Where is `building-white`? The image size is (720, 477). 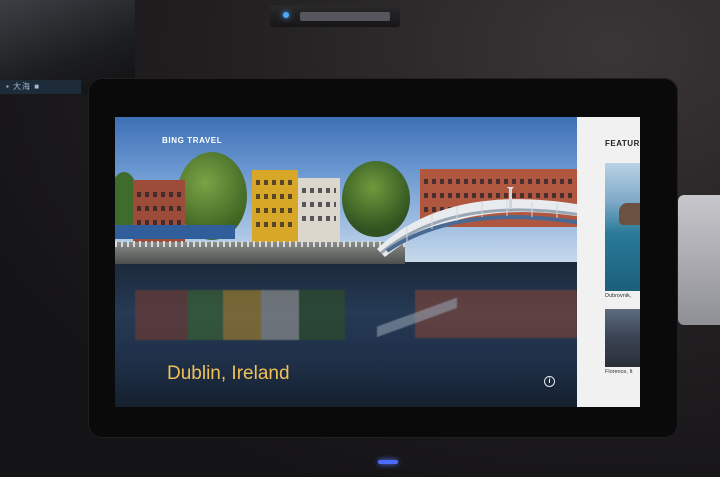 building-white is located at coordinates (319, 210).